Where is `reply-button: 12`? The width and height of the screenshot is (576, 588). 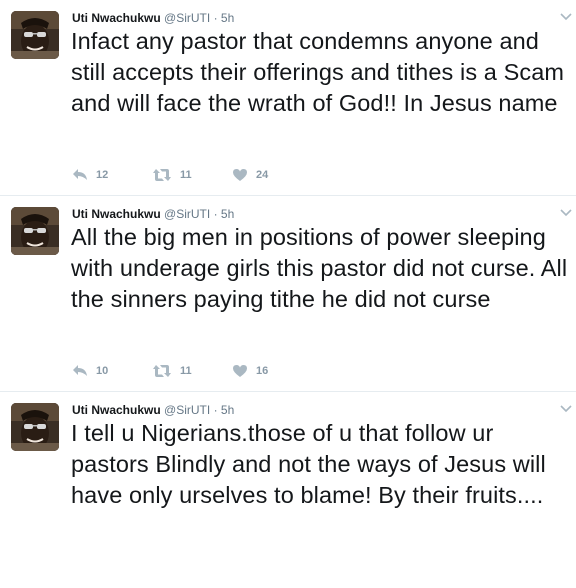 reply-button: 12 is located at coordinates (90, 175).